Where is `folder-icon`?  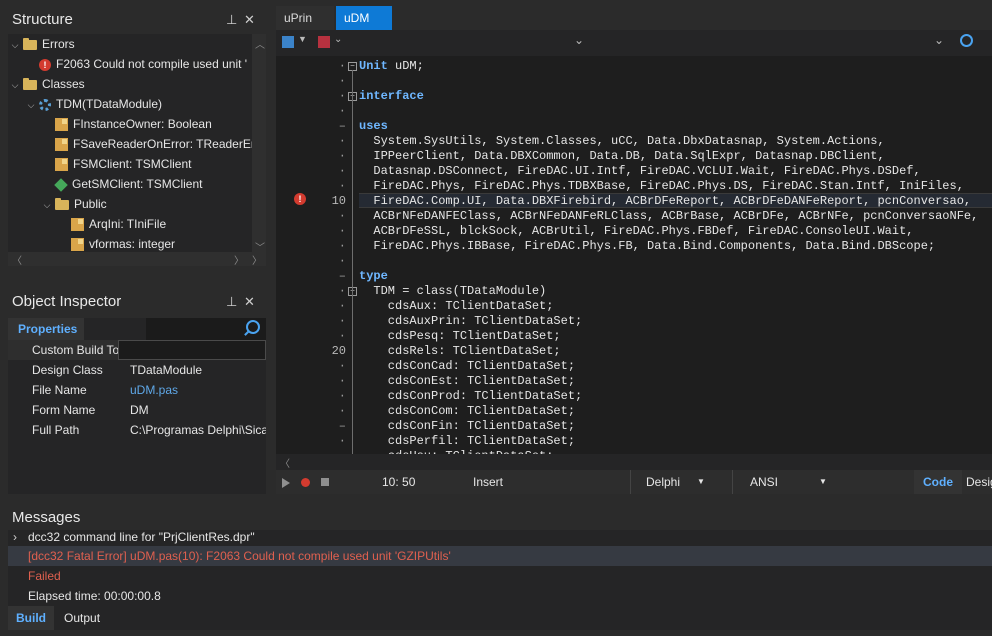 folder-icon is located at coordinates (30, 83).